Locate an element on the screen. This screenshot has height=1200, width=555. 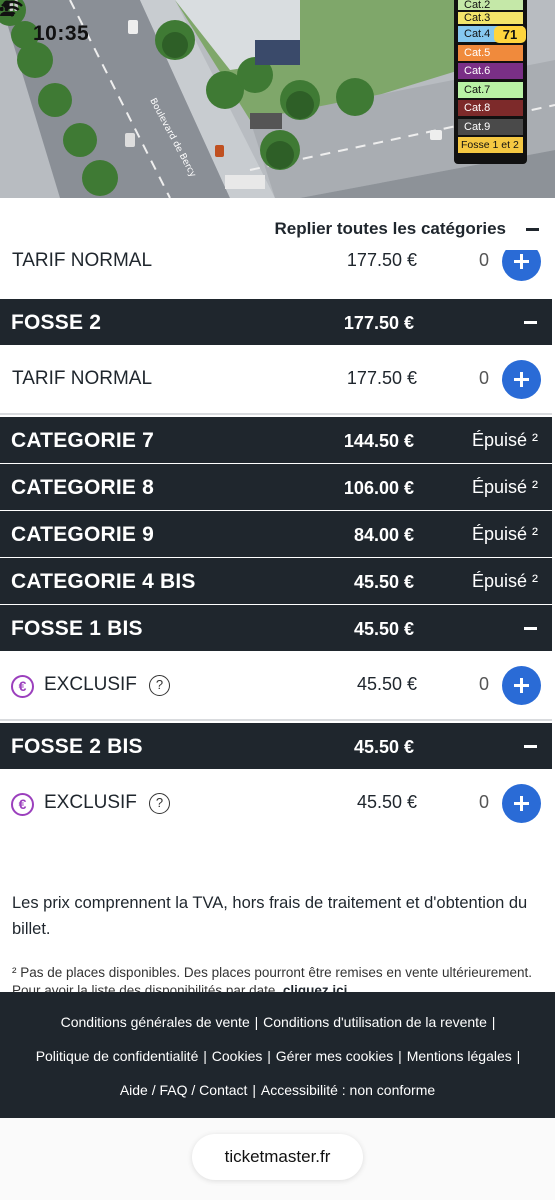
category-price: 84.00 € is located at coordinates (383, 535).